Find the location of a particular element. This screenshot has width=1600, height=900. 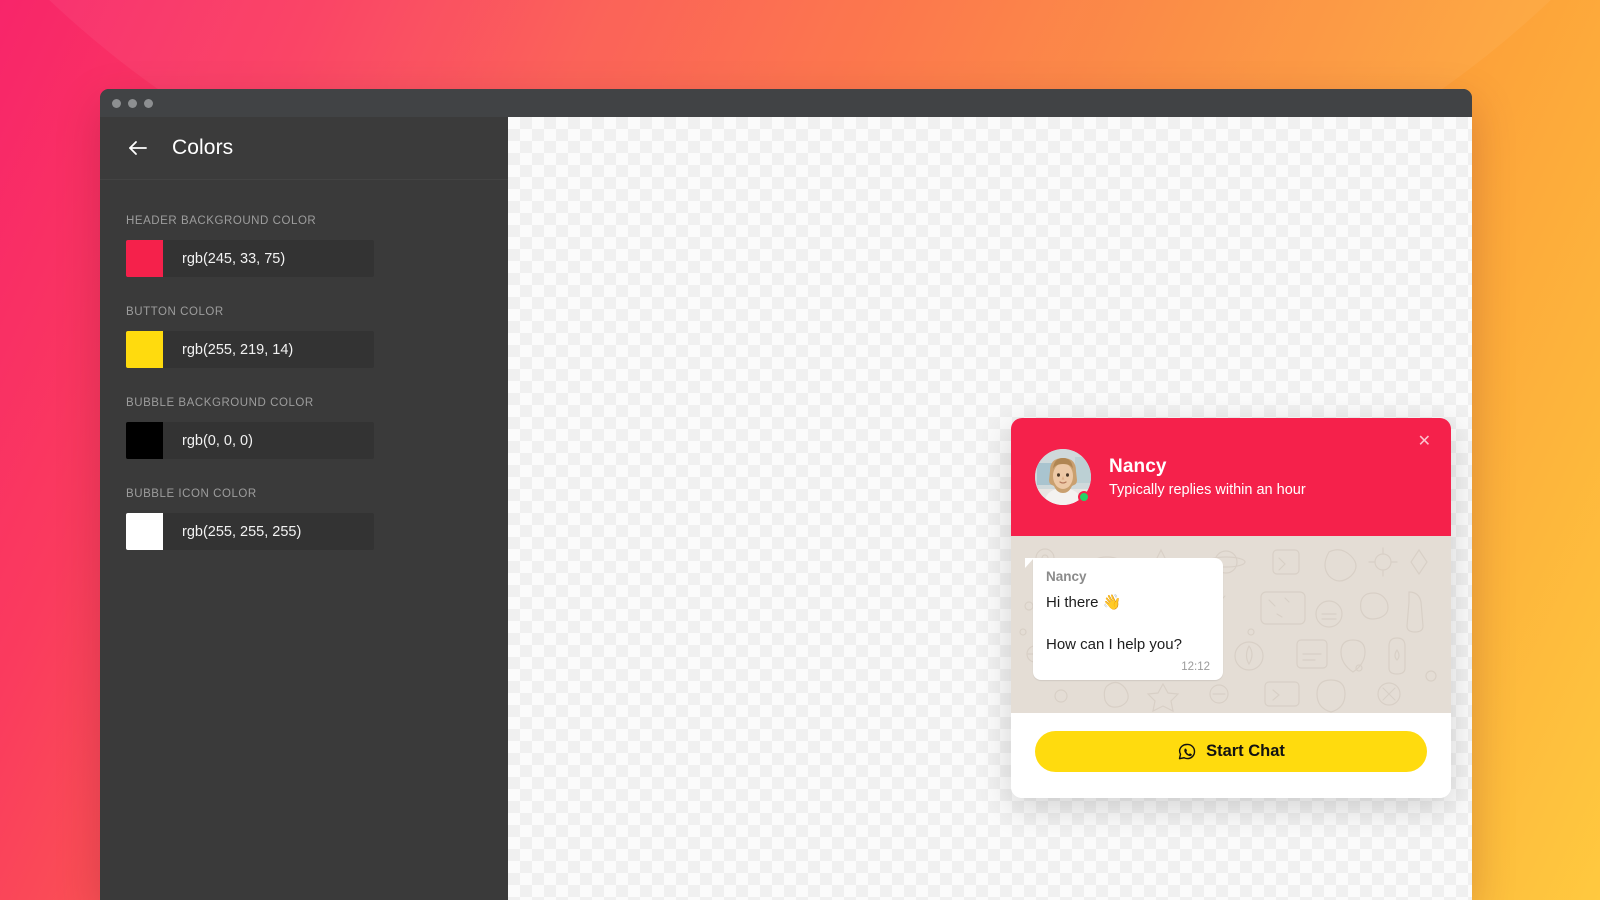

color-field-bubble-icon: BUBBLE ICON COLOR rgb(255, 255, 255) is located at coordinates (304, 519).